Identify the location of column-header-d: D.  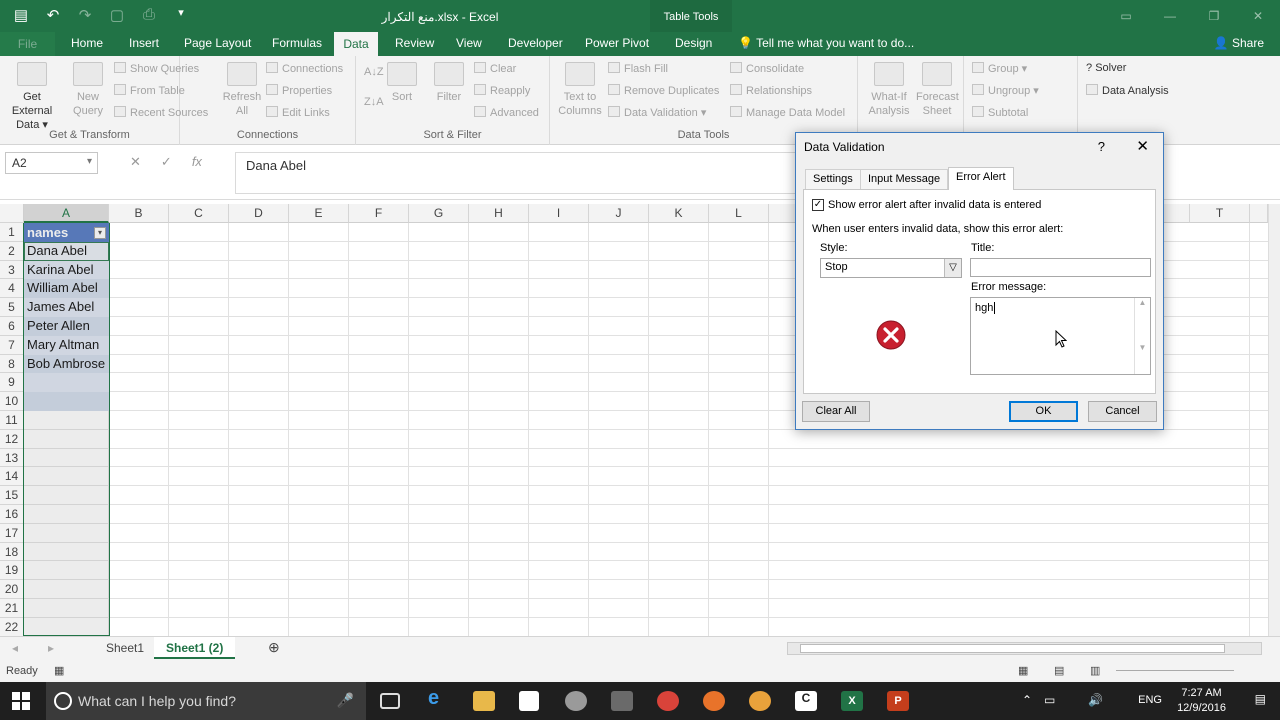
(259, 213).